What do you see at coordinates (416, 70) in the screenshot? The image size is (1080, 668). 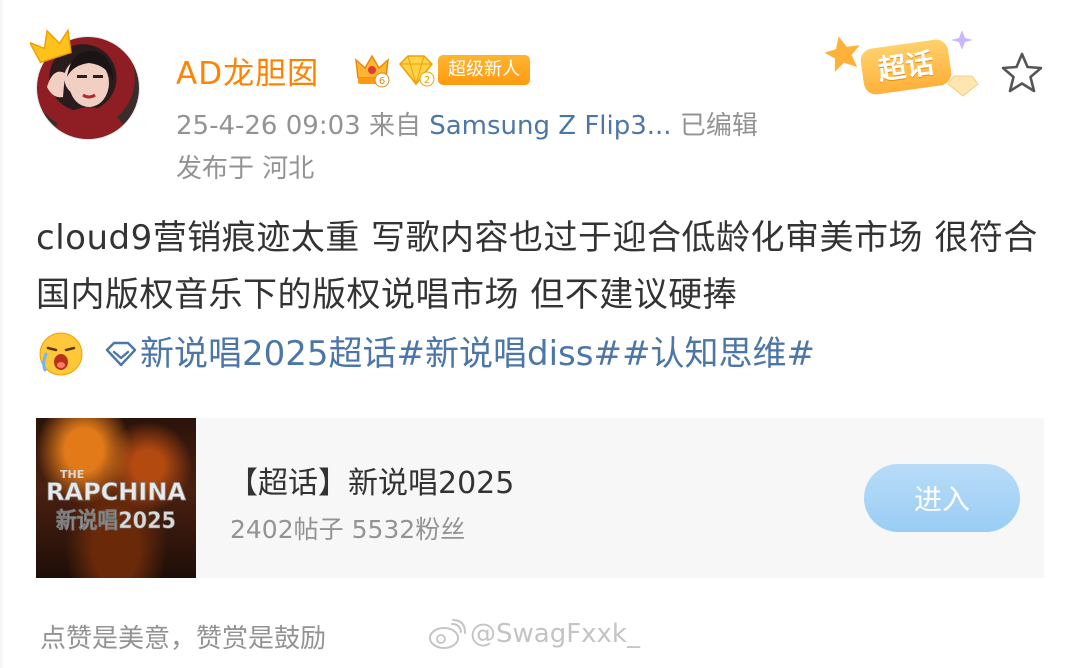 I see `diamond-icon: 2` at bounding box center [416, 70].